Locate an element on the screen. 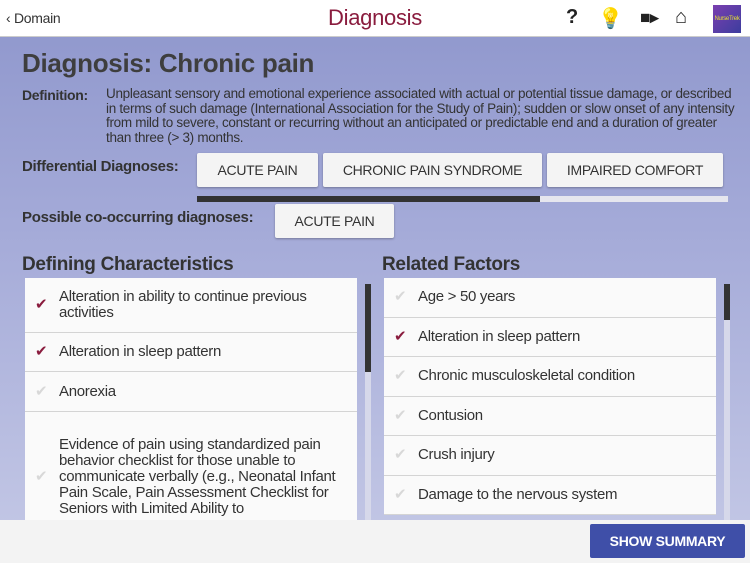  help-icon: ? is located at coordinates (572, 17).